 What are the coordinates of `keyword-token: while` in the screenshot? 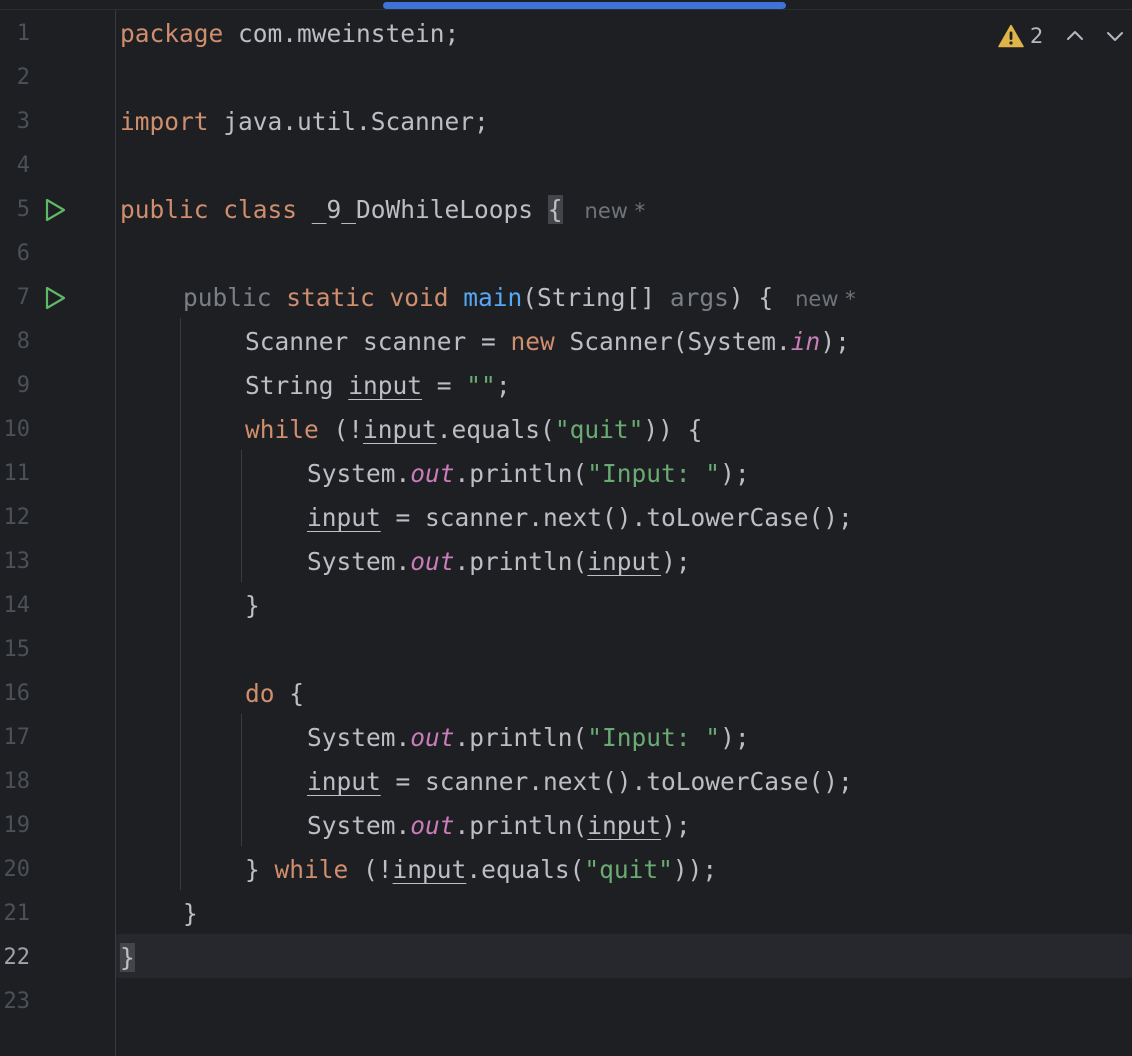 It's located at (311, 869).